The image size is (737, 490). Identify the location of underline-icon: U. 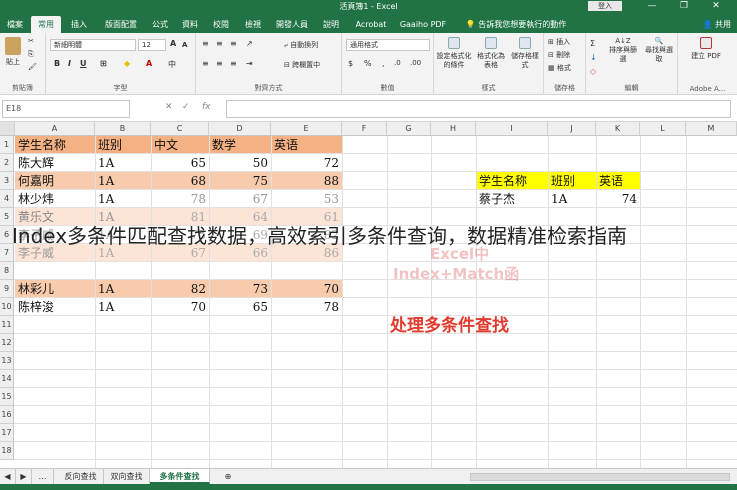
(83, 63).